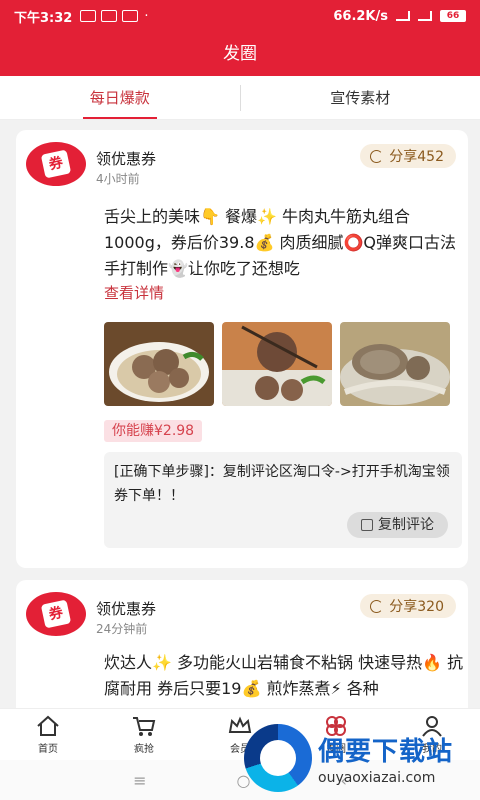 This screenshot has height=800, width=480. I want to click on post-time: 4小时前, so click(118, 179).